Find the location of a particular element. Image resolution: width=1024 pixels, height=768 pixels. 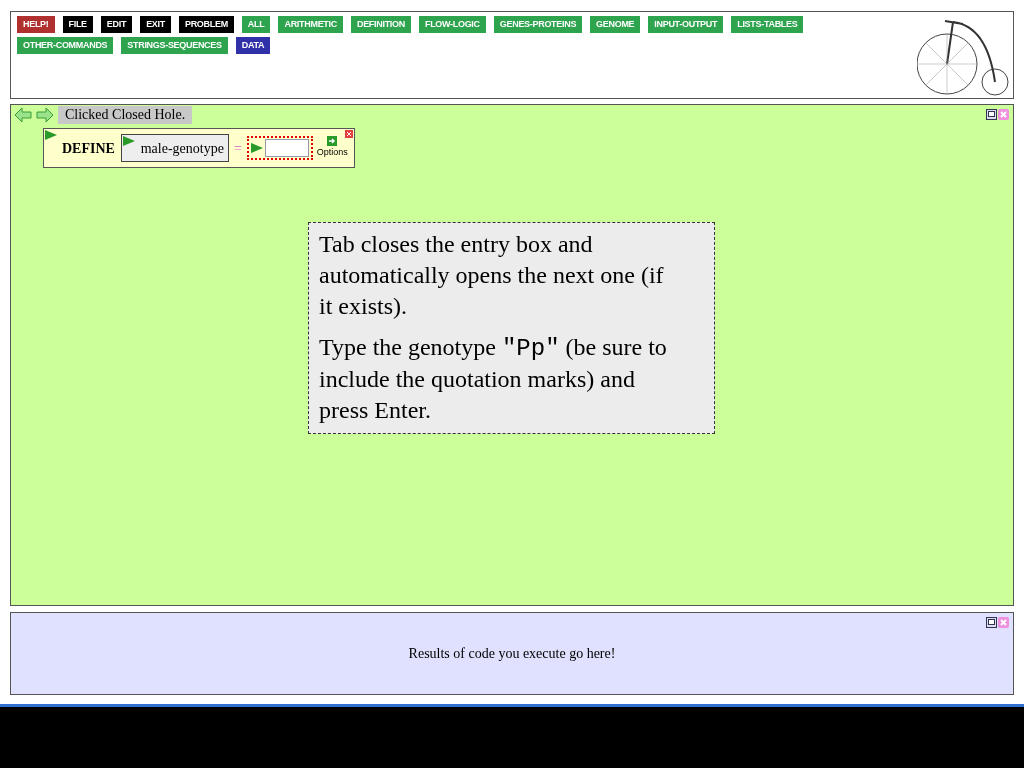

category-button: HELP! is located at coordinates (36, 24).